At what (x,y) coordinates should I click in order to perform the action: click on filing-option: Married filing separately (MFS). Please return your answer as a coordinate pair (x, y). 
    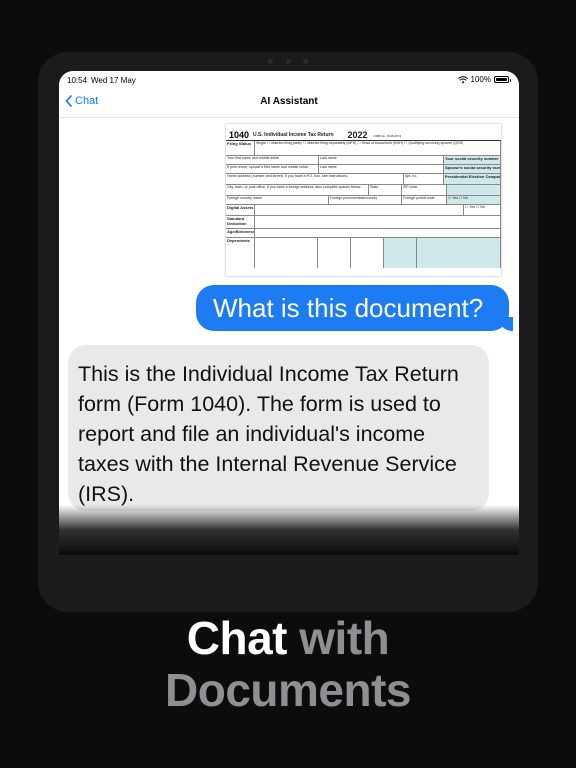
    Looking at the image, I should click on (332, 143).